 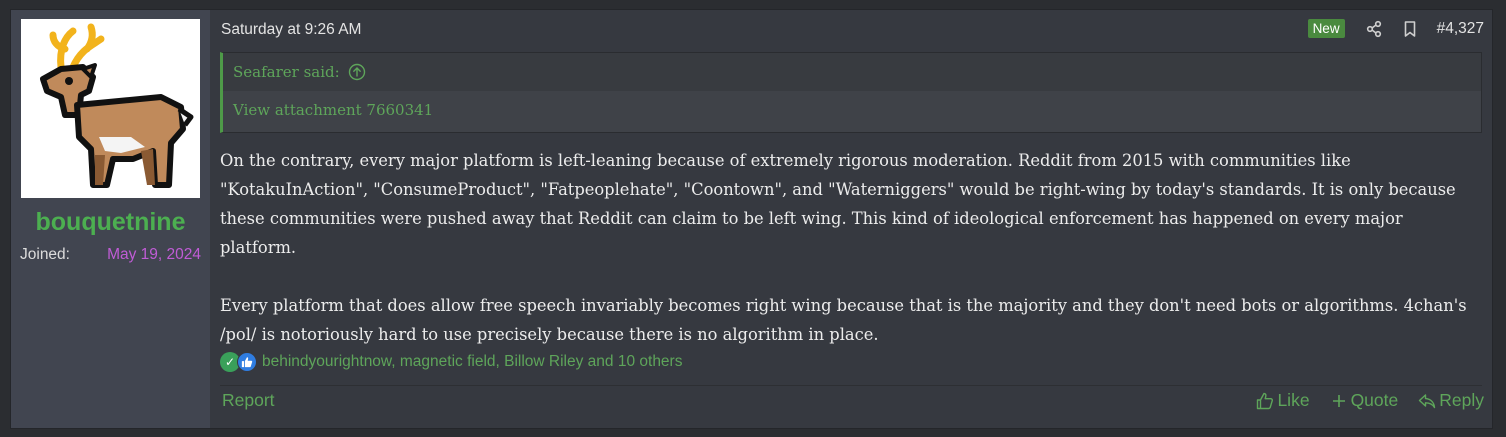 I want to click on arrow-up-circle-icon, so click(x=357, y=72).